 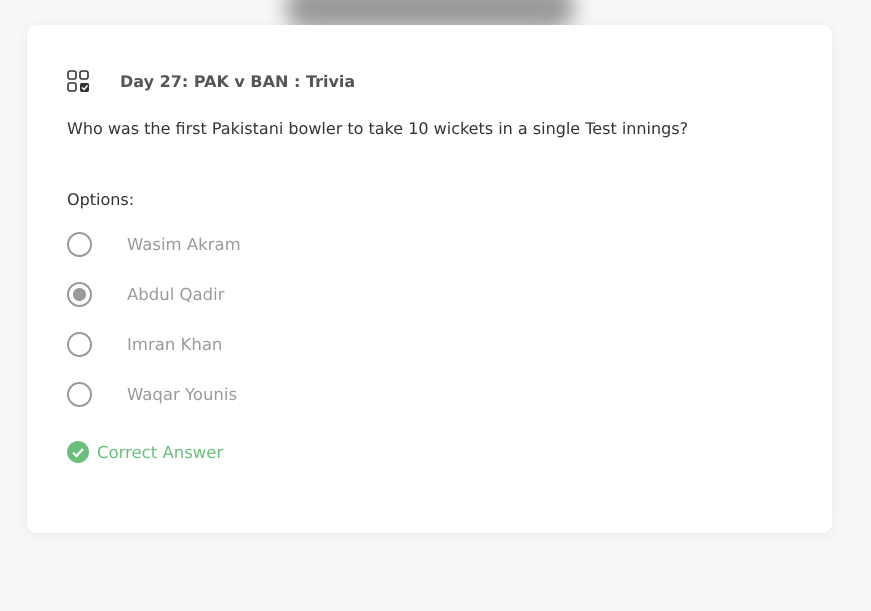 What do you see at coordinates (184, 244) in the screenshot?
I see `option-label: Wasim Akram` at bounding box center [184, 244].